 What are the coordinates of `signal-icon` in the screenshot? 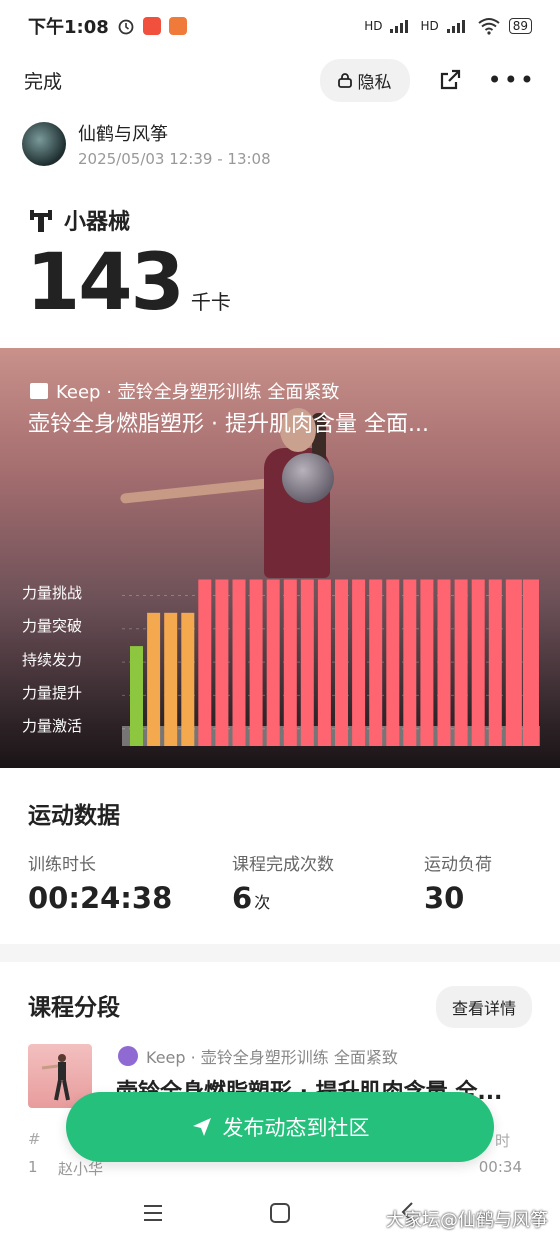 It's located at (399, 26).